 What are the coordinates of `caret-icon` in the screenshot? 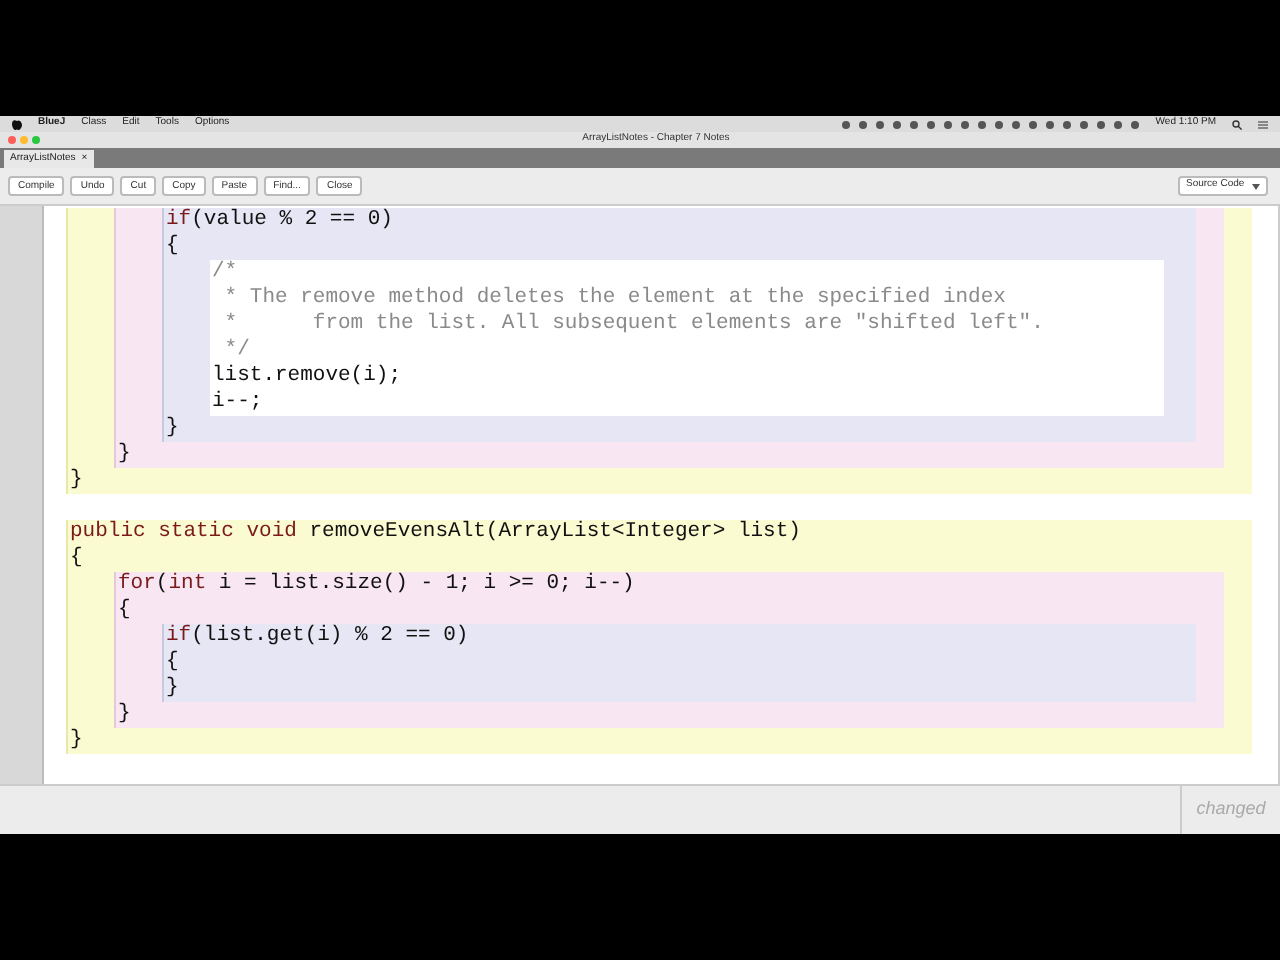 It's located at (1256, 186).